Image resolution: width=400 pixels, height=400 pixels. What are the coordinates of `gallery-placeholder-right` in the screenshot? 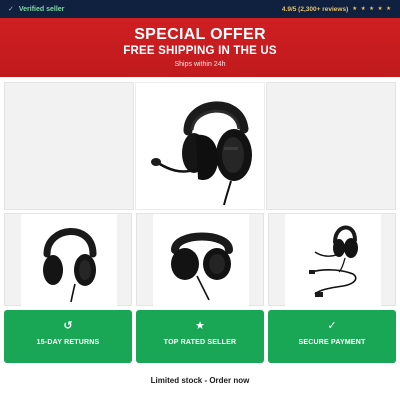 It's located at (331, 146).